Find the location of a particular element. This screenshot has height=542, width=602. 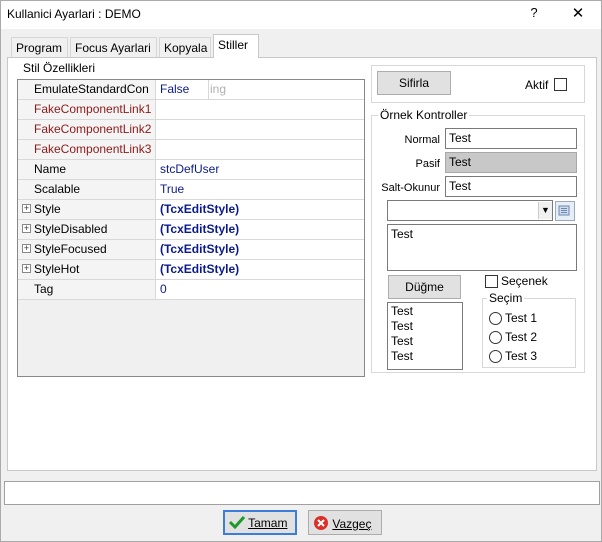

prop-row-fake1: FakeComponentLink1 is located at coordinates (191, 110).